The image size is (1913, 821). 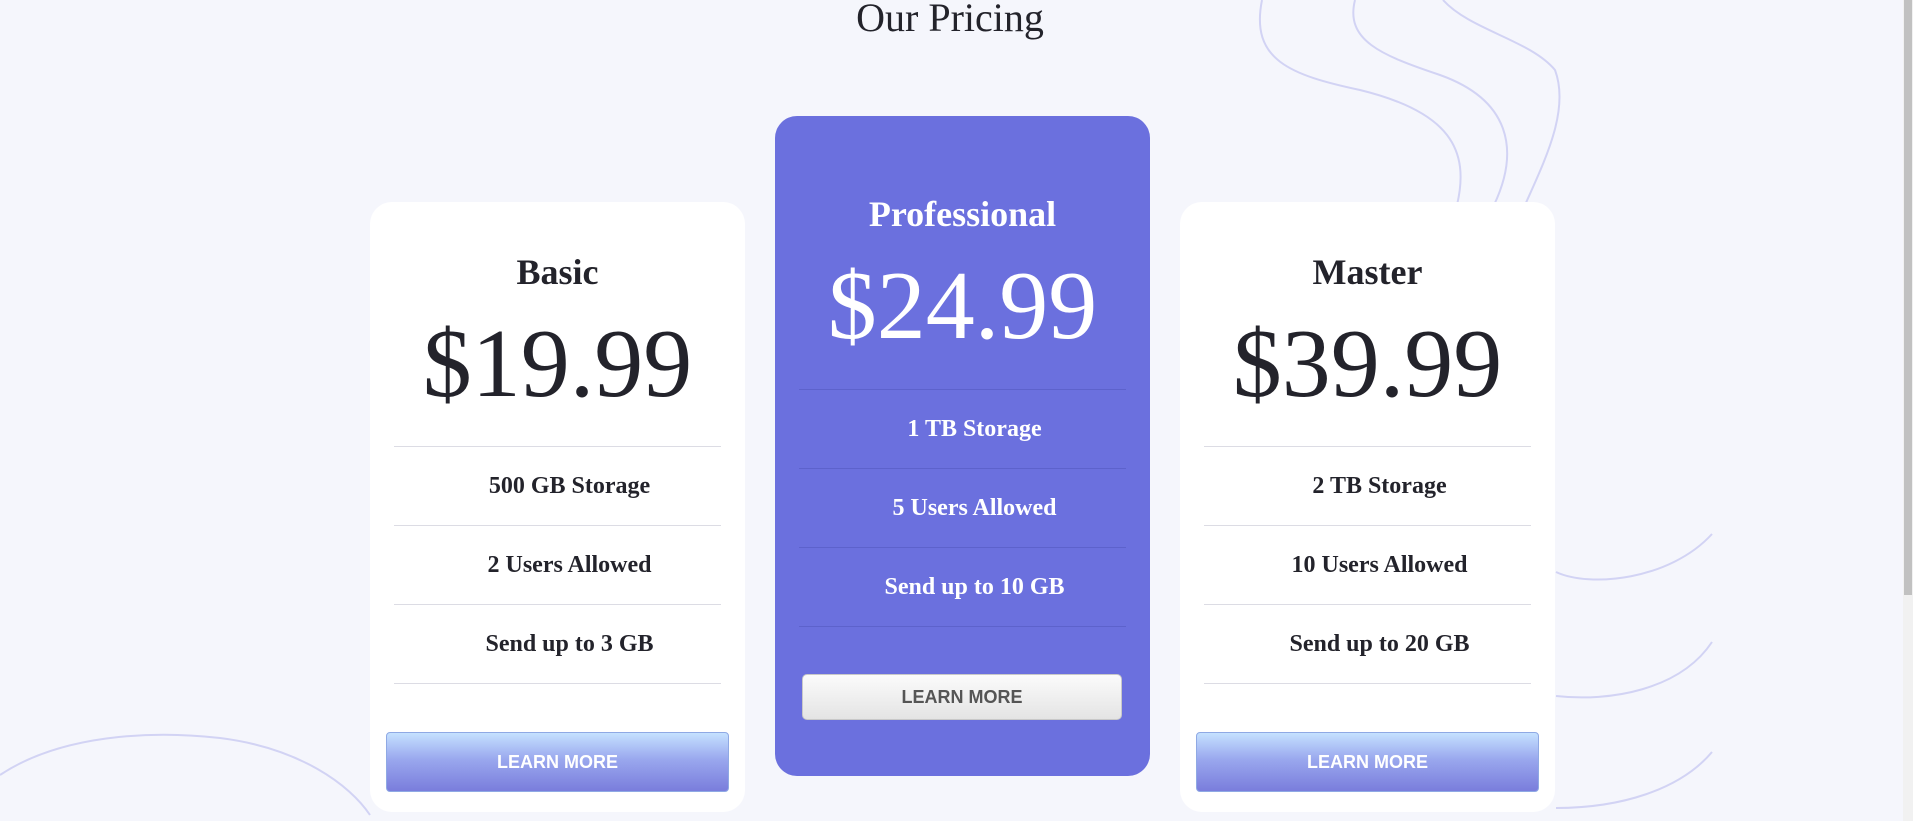 What do you see at coordinates (962, 214) in the screenshot?
I see `plan-name: Professional` at bounding box center [962, 214].